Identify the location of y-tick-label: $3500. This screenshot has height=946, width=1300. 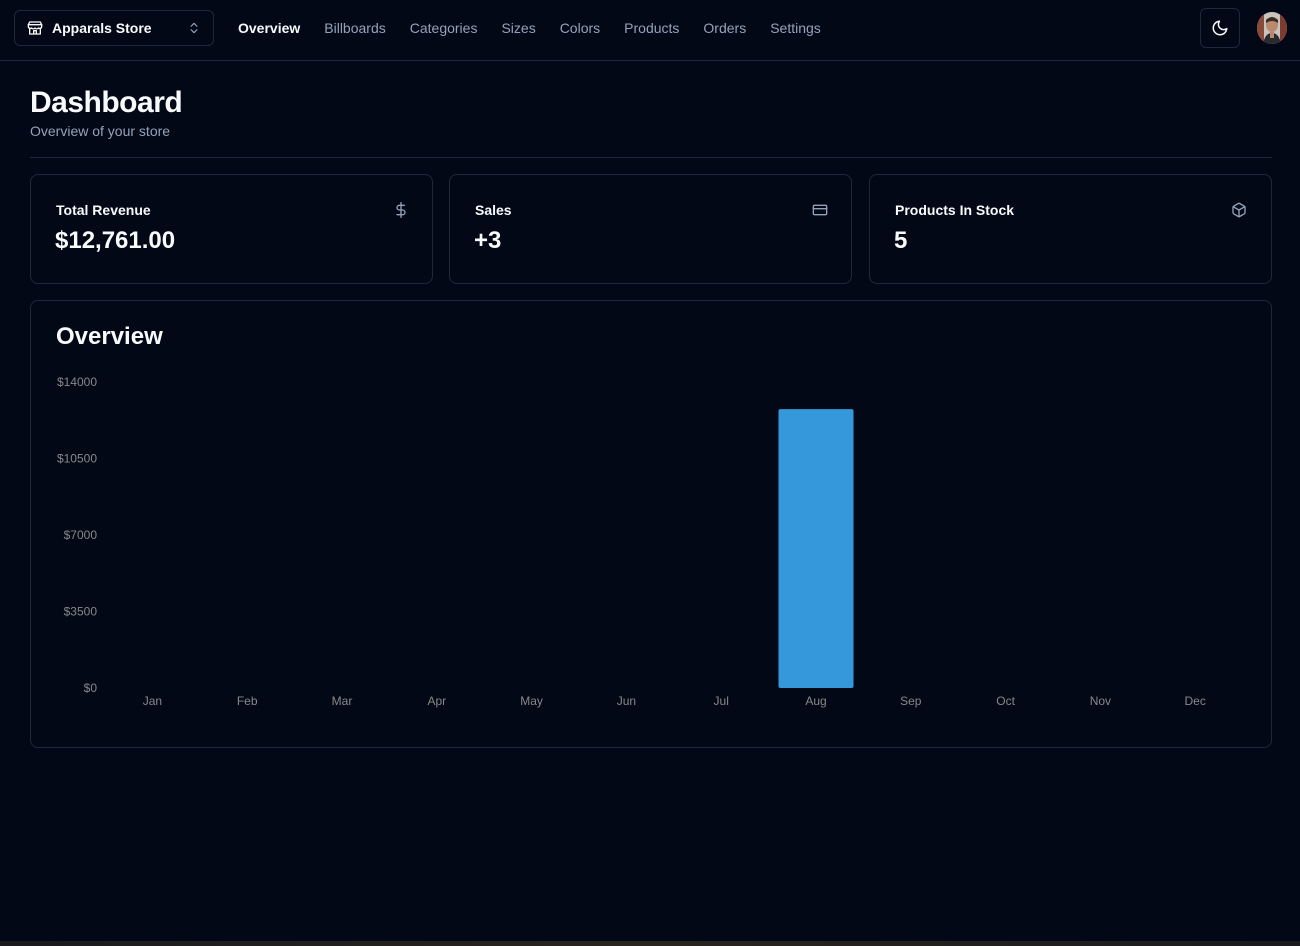
(81, 612).